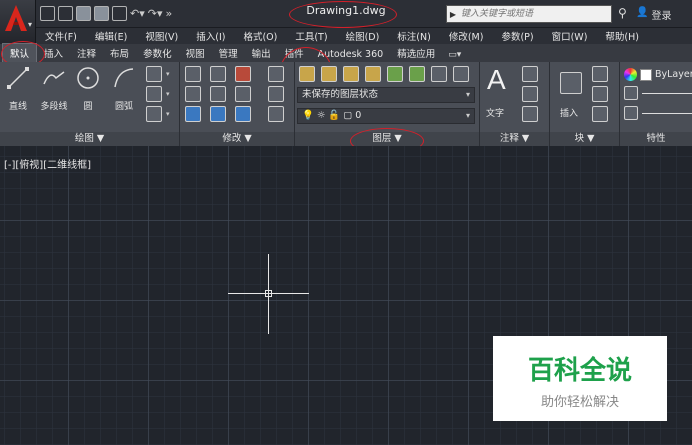  I want to click on modify-panel-footer: 修改 ▼, so click(237, 139).